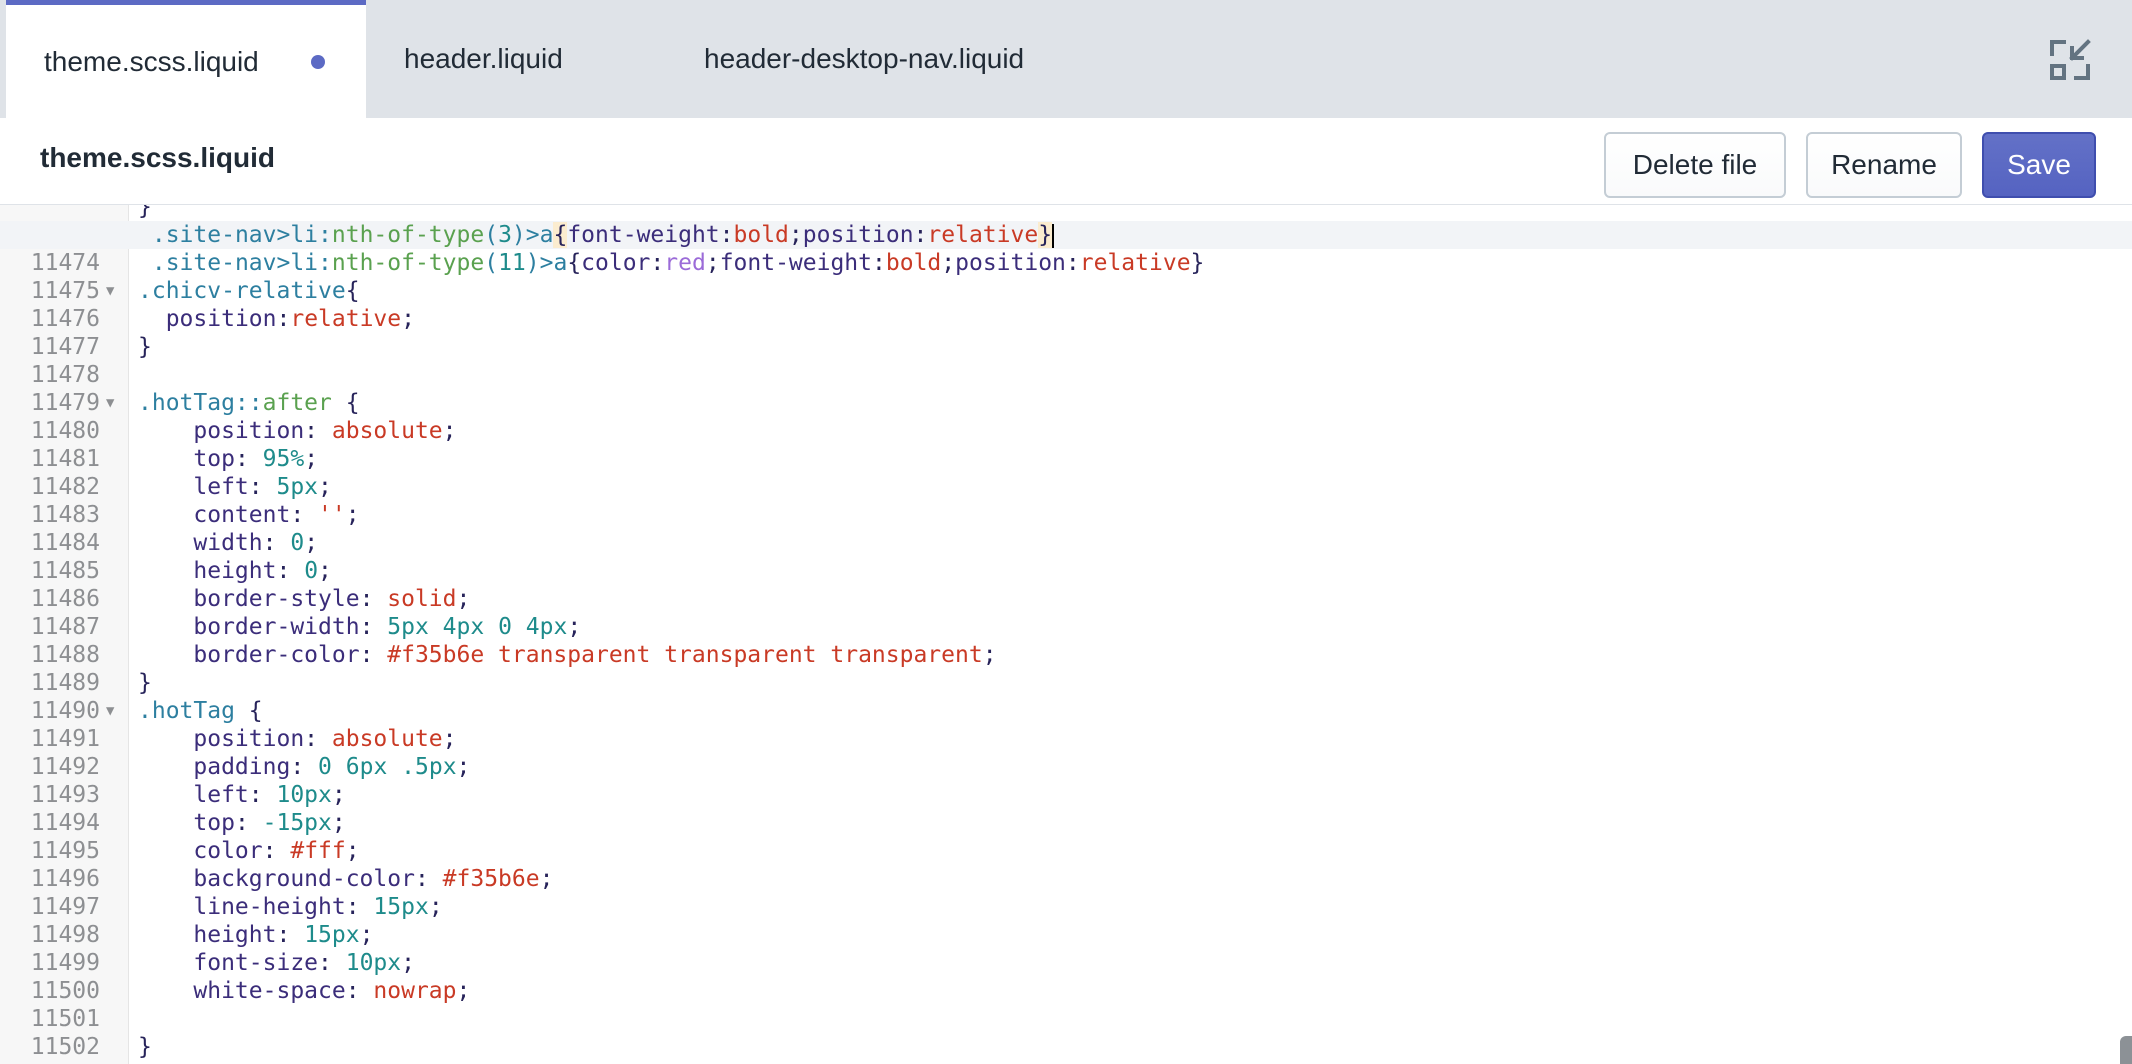  I want to click on text-cursor, so click(1053, 235).